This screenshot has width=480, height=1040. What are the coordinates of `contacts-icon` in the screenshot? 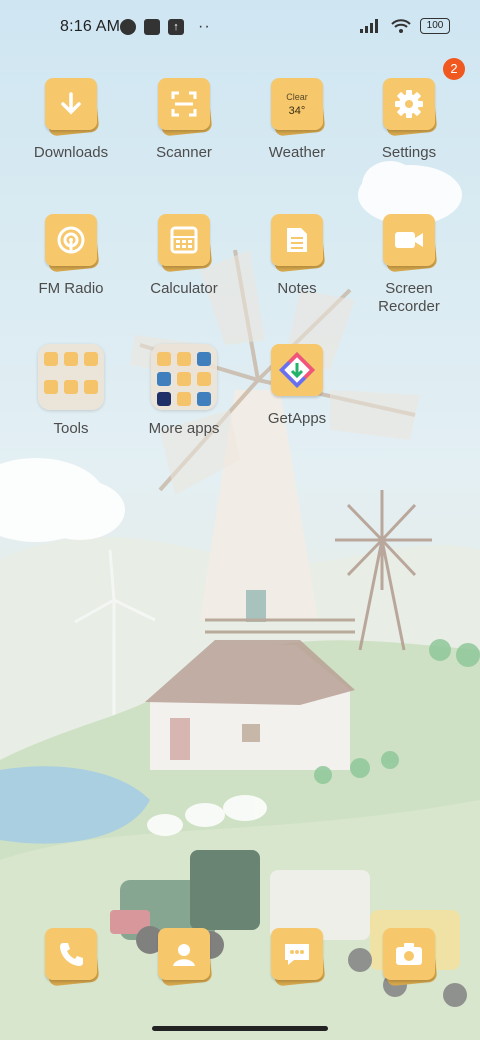 It's located at (184, 955).